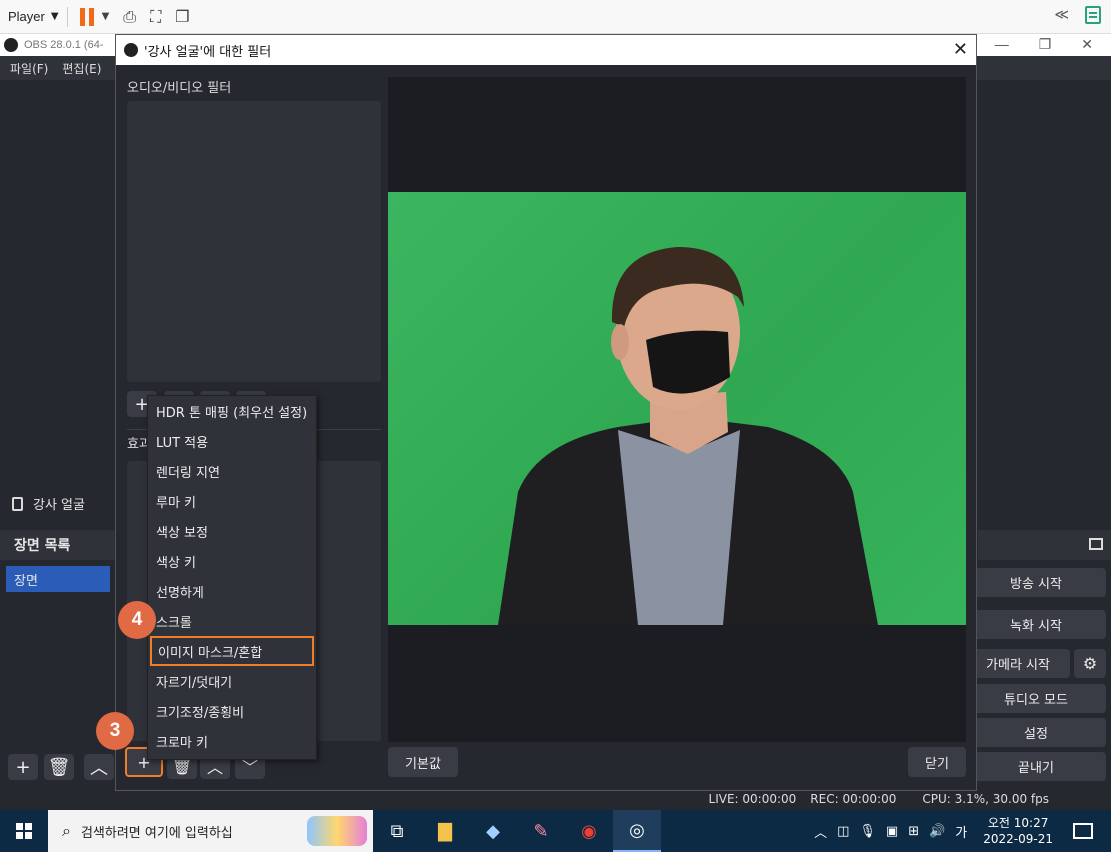  Describe the element at coordinates (232, 411) in the screenshot. I see `menu-item-hdr-tonemap: HDR 톤 매핑 (최우선 설정)` at that location.